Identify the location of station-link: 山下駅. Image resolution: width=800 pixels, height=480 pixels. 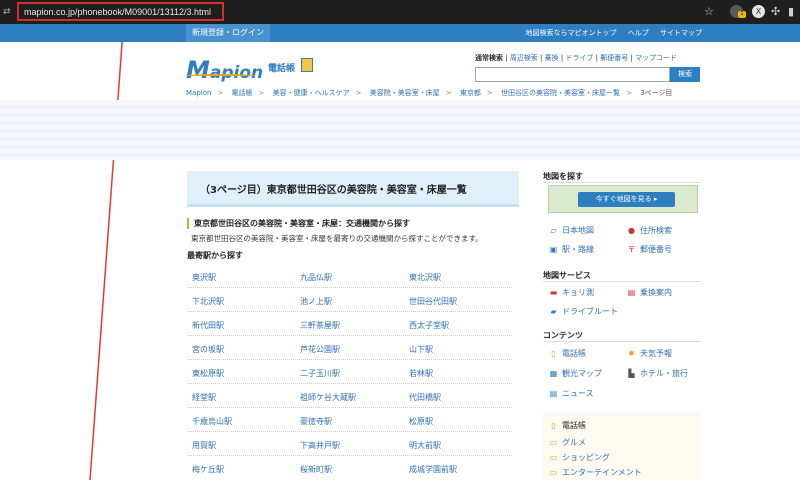
(421, 349).